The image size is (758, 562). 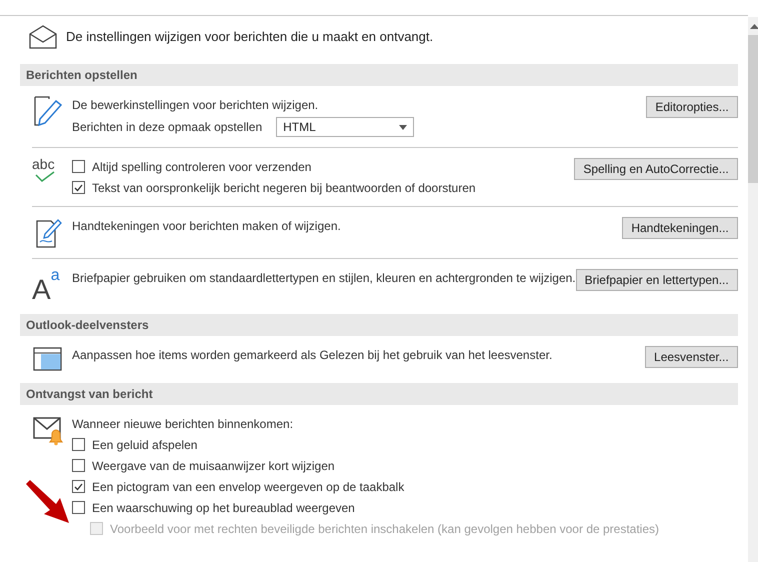 What do you see at coordinates (324, 278) in the screenshot?
I see `description-text: Briefpapier gebruiken om standaardlettertypen en stijlen, kleuren en achtergronden te wijzigen.` at bounding box center [324, 278].